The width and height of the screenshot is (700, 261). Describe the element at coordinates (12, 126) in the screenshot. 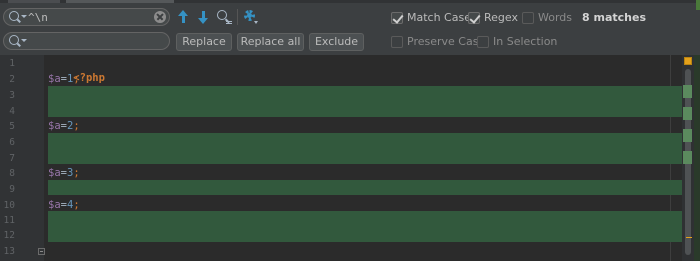

I see `line-number: 5` at that location.